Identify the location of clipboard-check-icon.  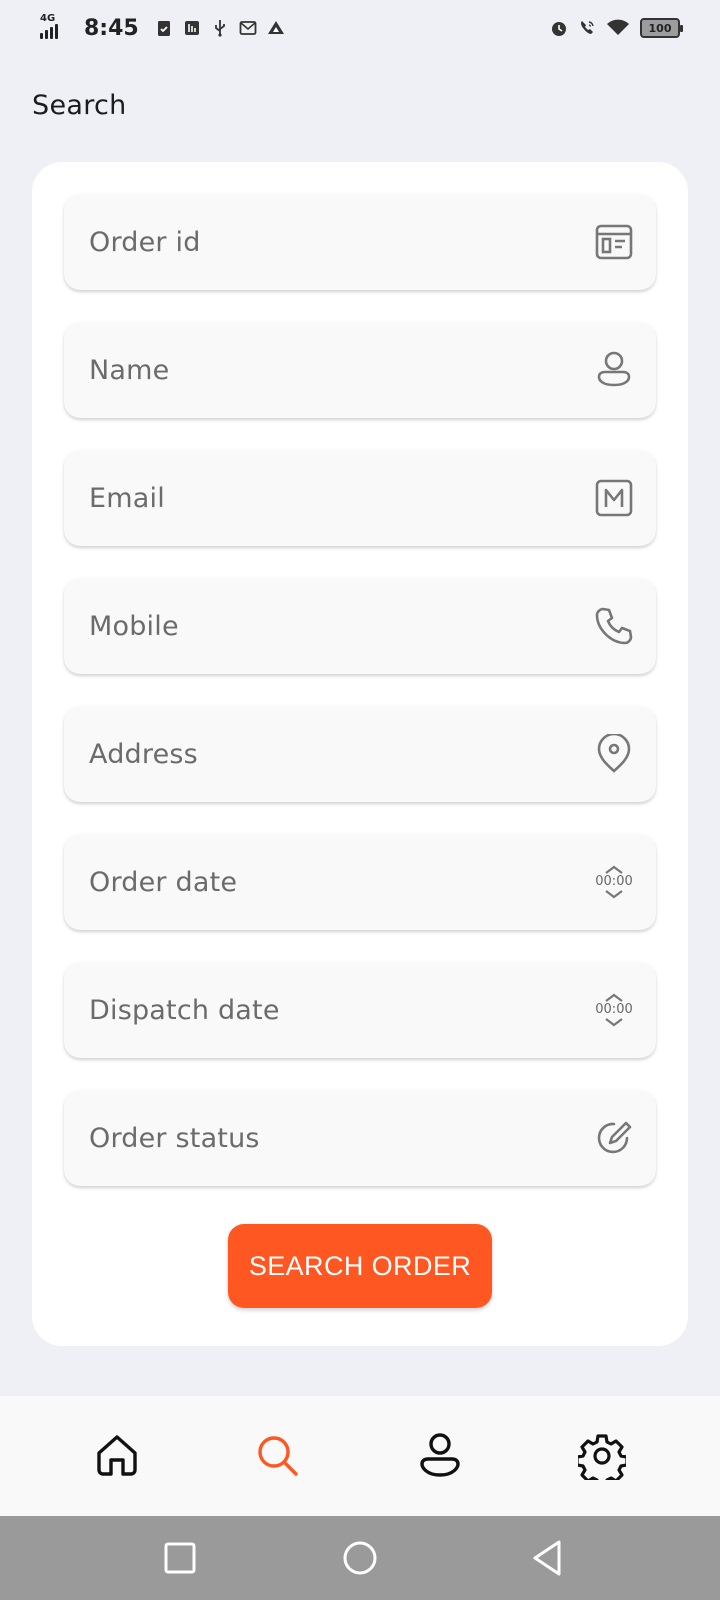
(164, 28).